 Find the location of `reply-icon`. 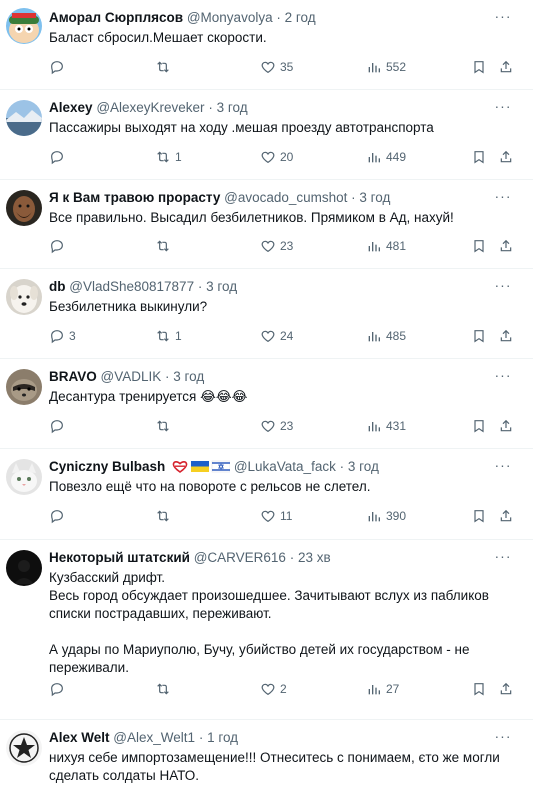

reply-icon is located at coordinates (57, 247).